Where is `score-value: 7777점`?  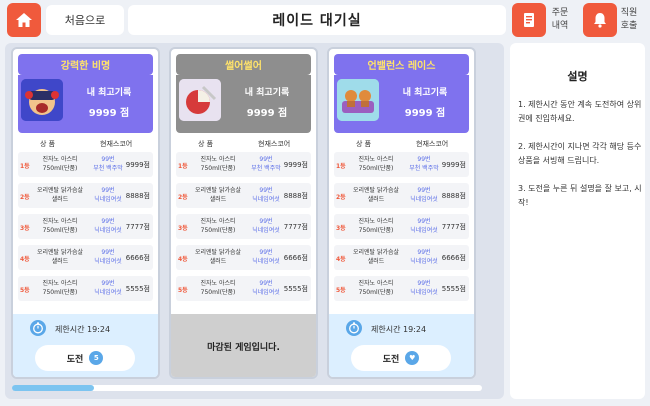 score-value: 7777점 is located at coordinates (295, 227).